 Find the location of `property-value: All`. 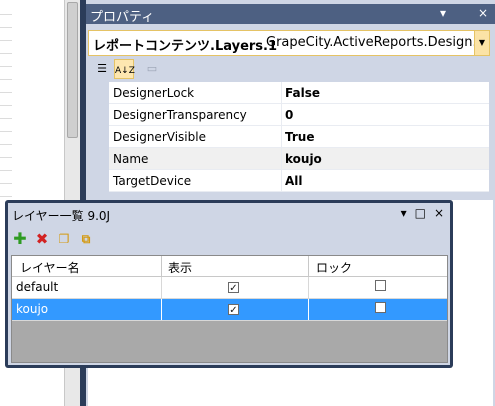

property-value: All is located at coordinates (294, 181).